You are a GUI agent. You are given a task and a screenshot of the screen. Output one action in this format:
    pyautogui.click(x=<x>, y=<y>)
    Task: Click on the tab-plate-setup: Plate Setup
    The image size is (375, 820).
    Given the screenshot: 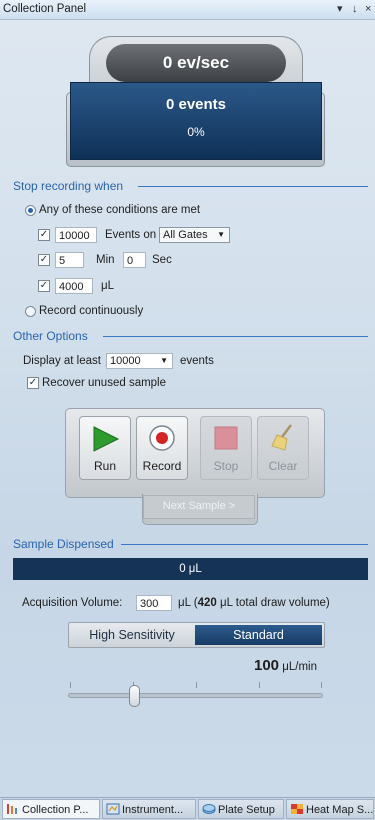 What is the action you would take?
    pyautogui.click(x=241, y=809)
    